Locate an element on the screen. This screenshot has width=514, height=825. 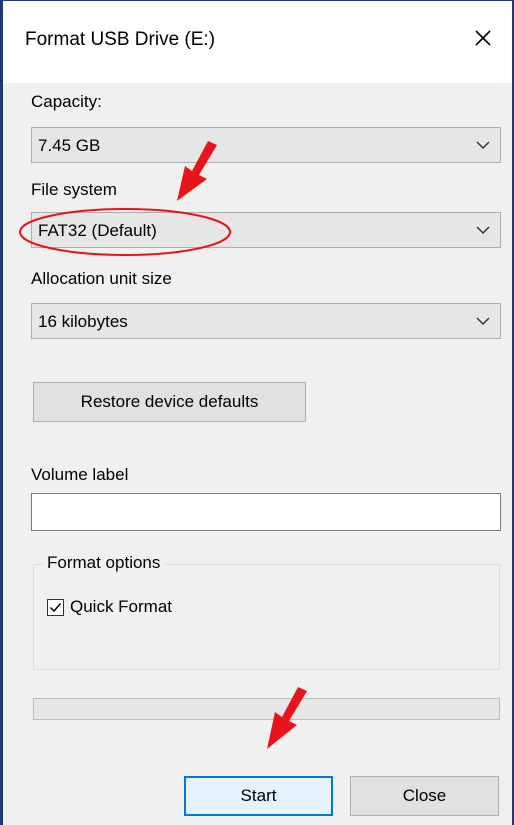
allocation-size-dropdown: 16 kilobytes is located at coordinates (266, 321).